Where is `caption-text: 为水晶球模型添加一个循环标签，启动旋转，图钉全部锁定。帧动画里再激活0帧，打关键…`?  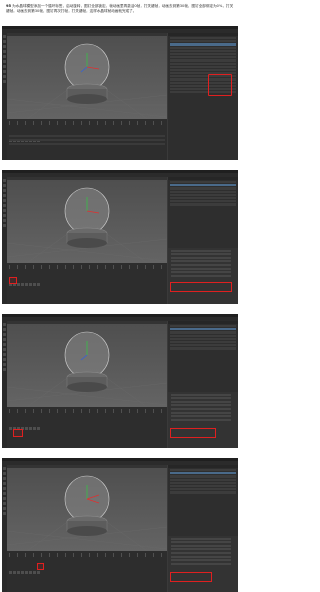
caption-text: 为水晶球模型添加一个循环标签，启动旋转，图钉全部锁定。帧动画里再激活0帧，打关键… is located at coordinates (120, 9).